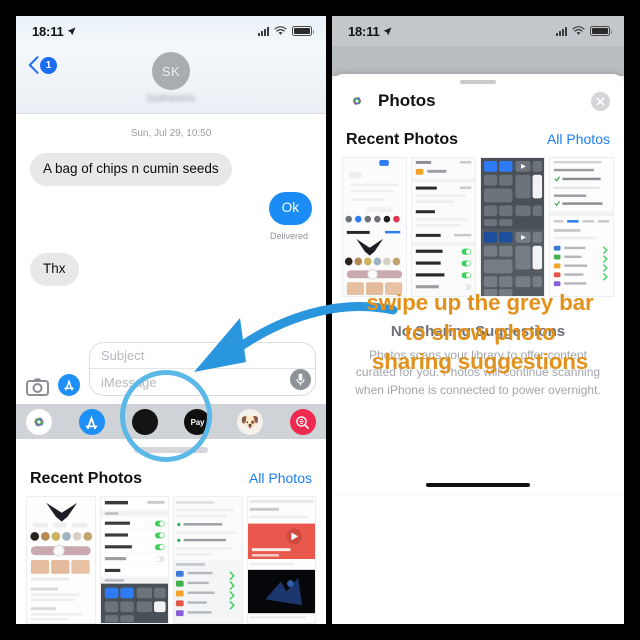 The width and height of the screenshot is (640, 640). I want to click on messages-header: 1 SK Sudhanshu, so click(171, 80).